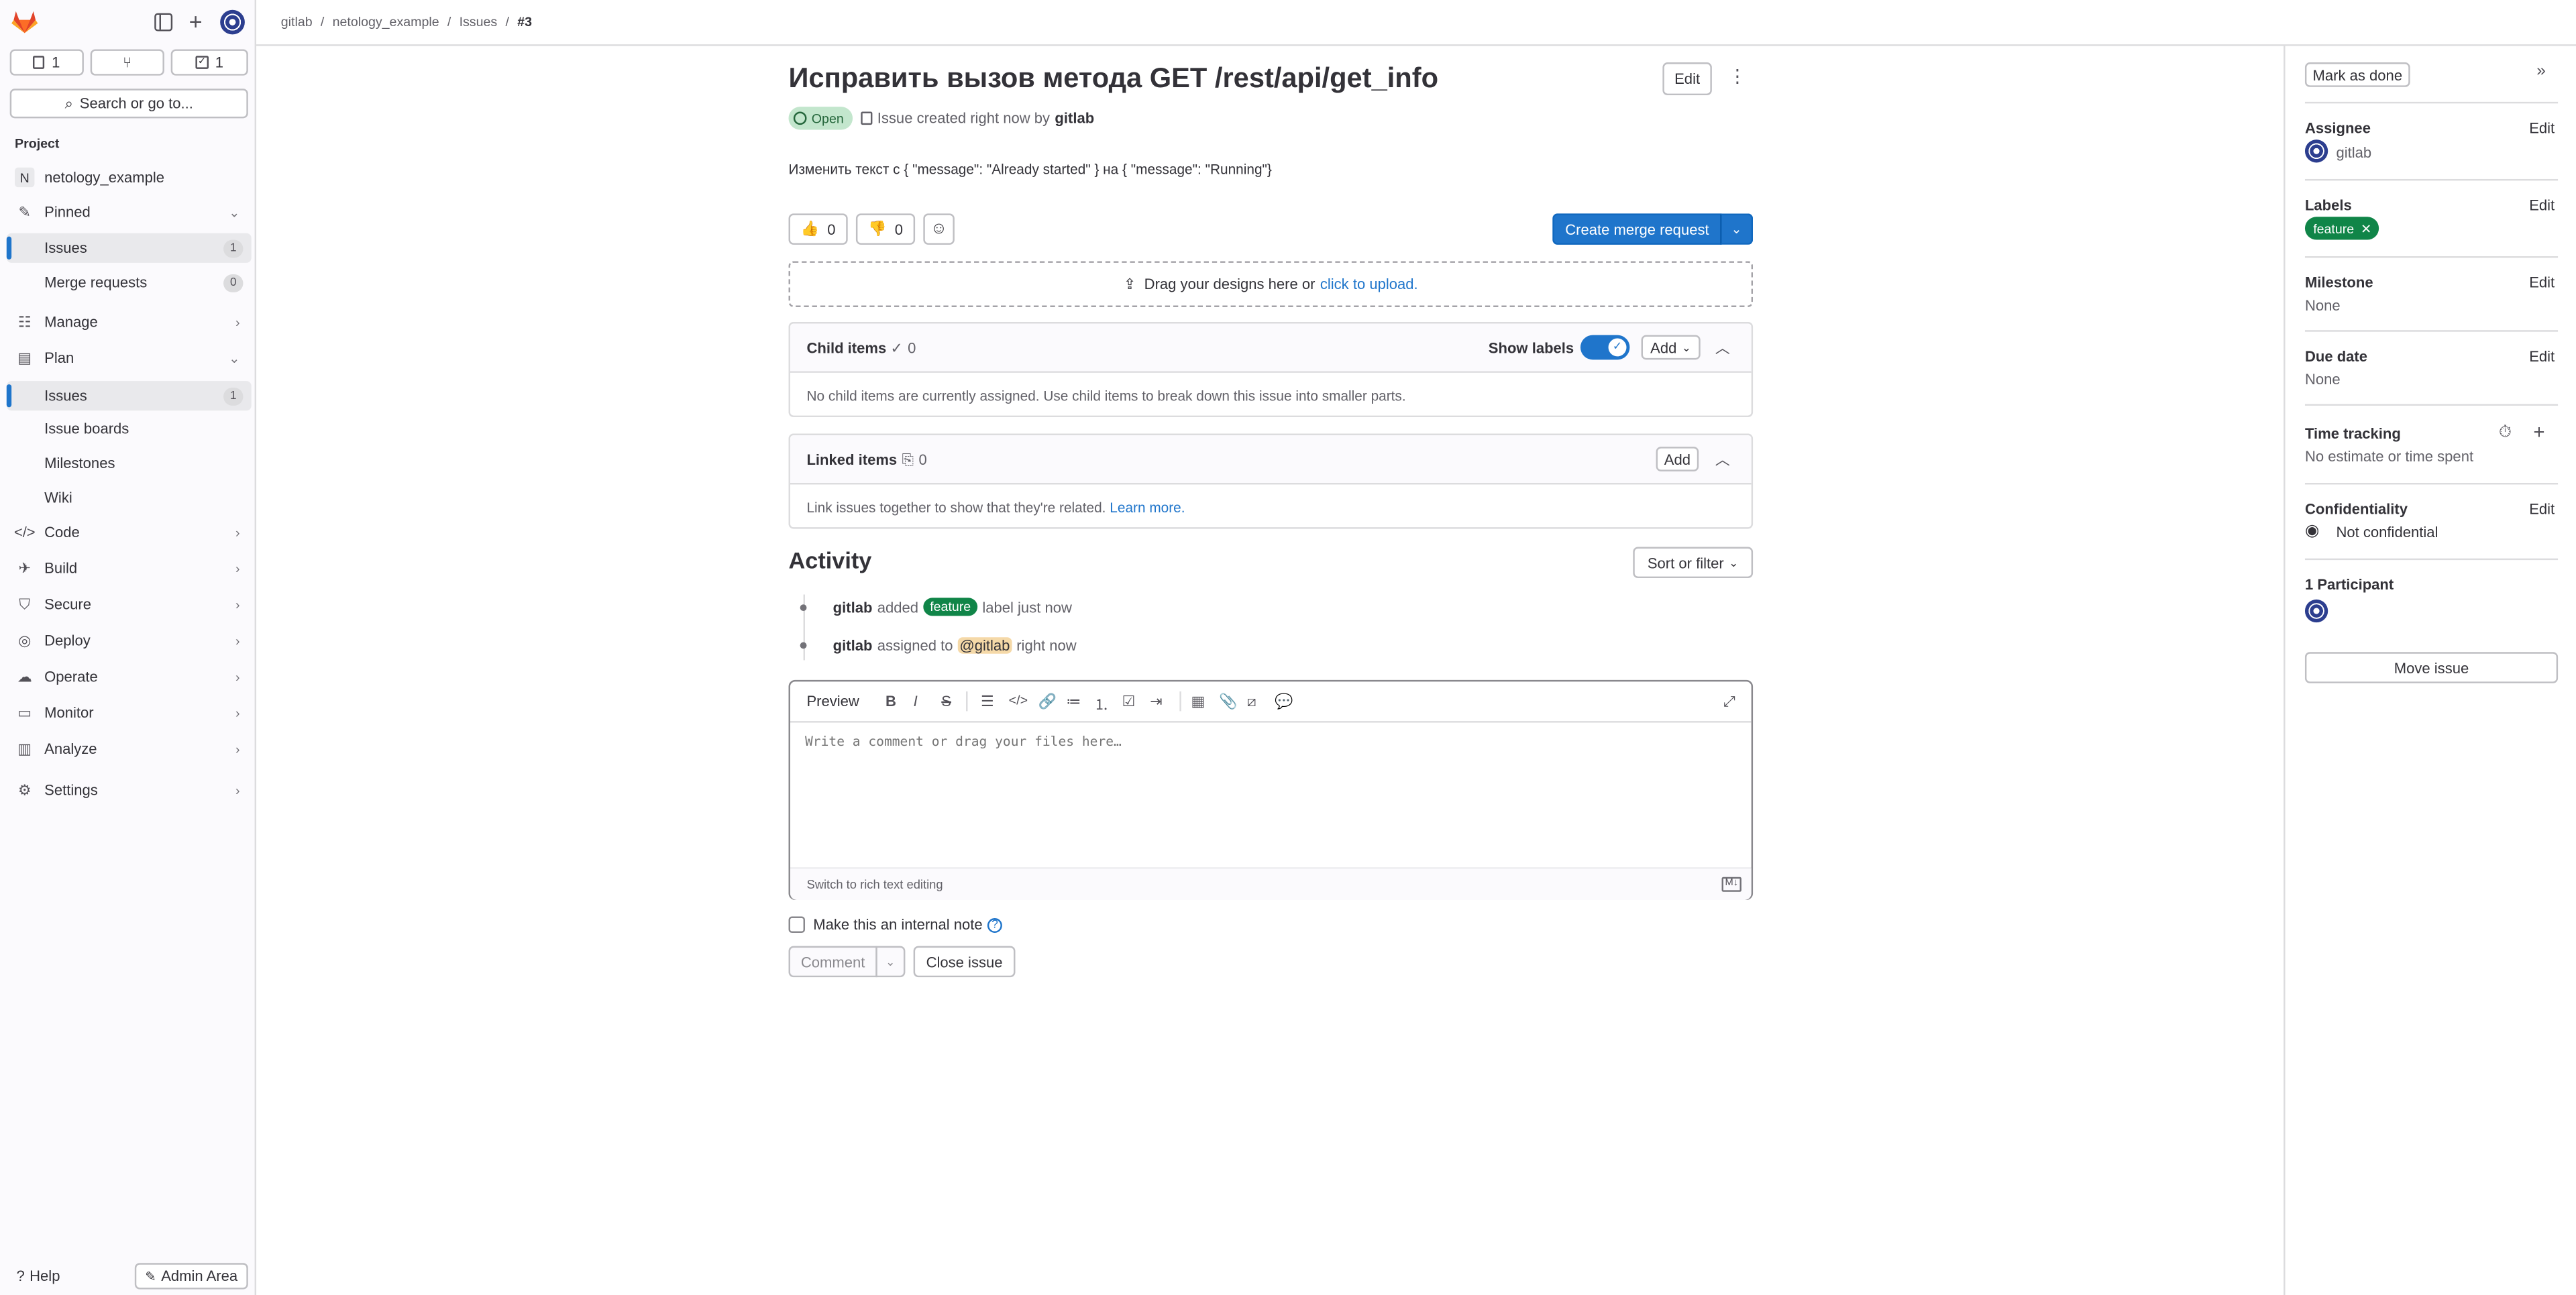 Image resolution: width=2576 pixels, height=1295 pixels. What do you see at coordinates (2349, 585) in the screenshot?
I see `participants-title: 1 Participant` at bounding box center [2349, 585].